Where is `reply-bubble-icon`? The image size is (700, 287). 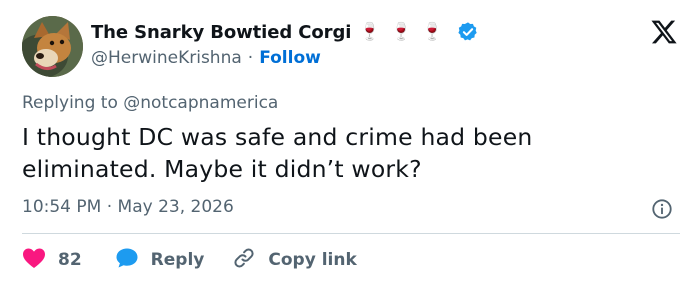 reply-bubble-icon is located at coordinates (127, 260).